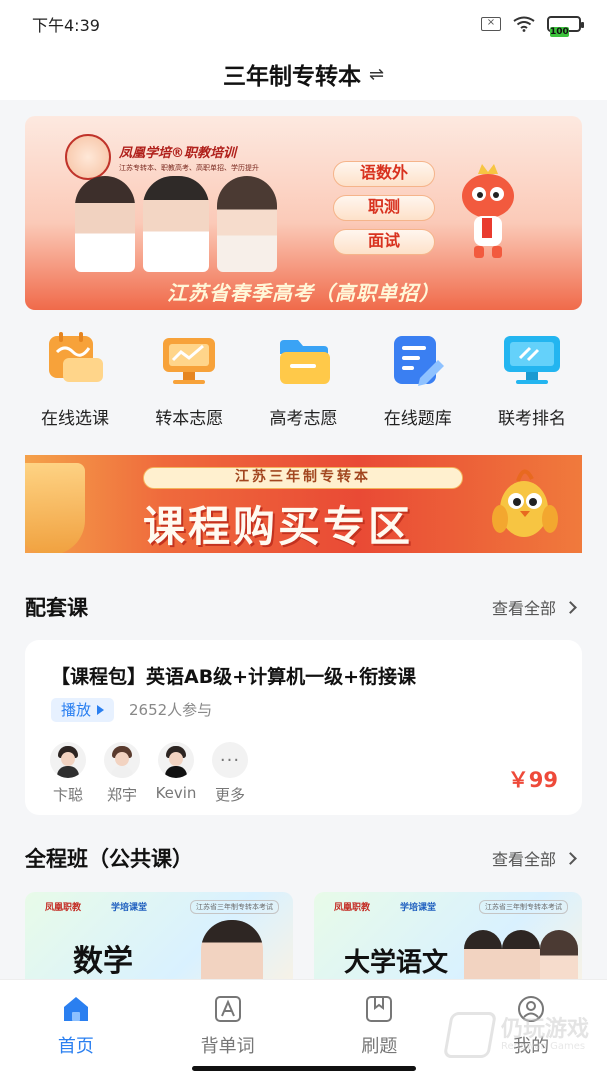 This screenshot has width=607, height=1080. I want to click on tab-label: 首页, so click(75, 1046).